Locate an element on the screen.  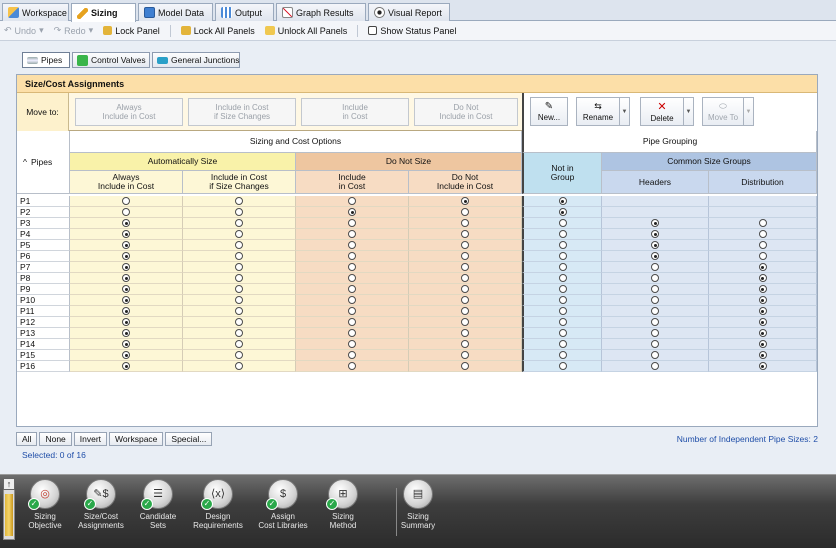
pipes-header: ^ Pipes is located at coordinates (43, 162).